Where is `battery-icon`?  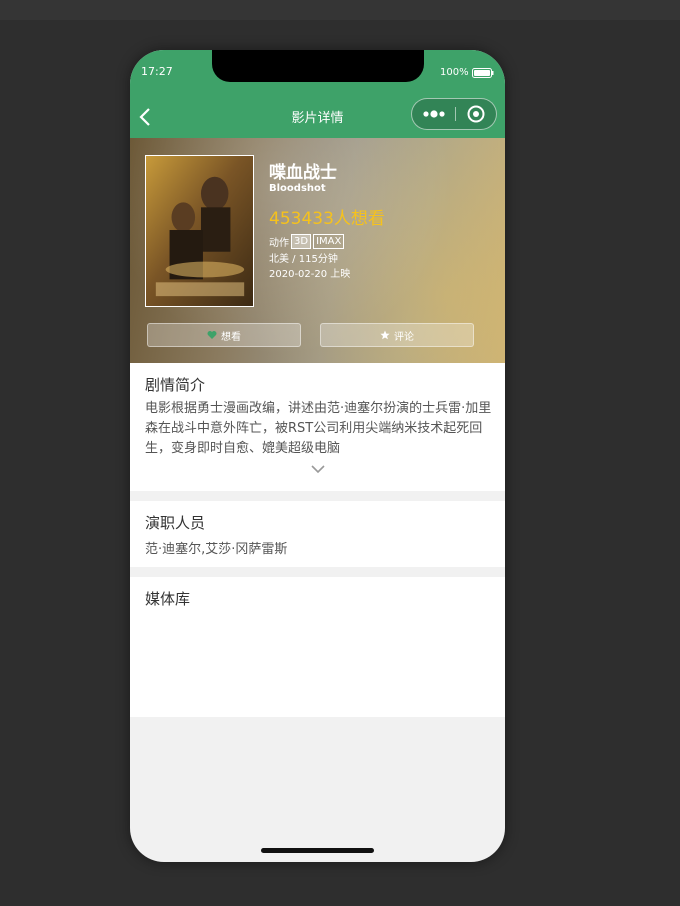 battery-icon is located at coordinates (483, 73).